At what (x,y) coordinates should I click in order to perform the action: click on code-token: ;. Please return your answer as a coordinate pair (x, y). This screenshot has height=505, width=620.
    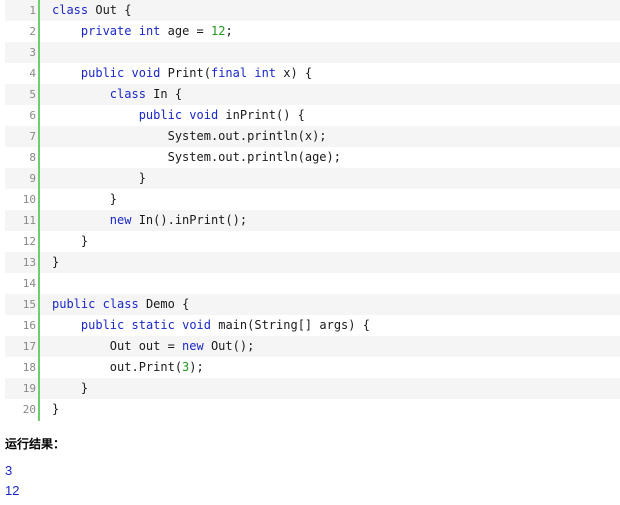
    Looking at the image, I should click on (229, 31).